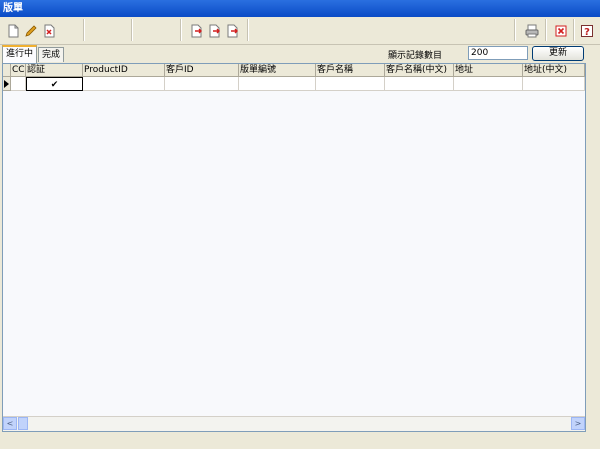 Image resolution: width=600 pixels, height=449 pixels. I want to click on tab-completed: 完成, so click(51, 54).